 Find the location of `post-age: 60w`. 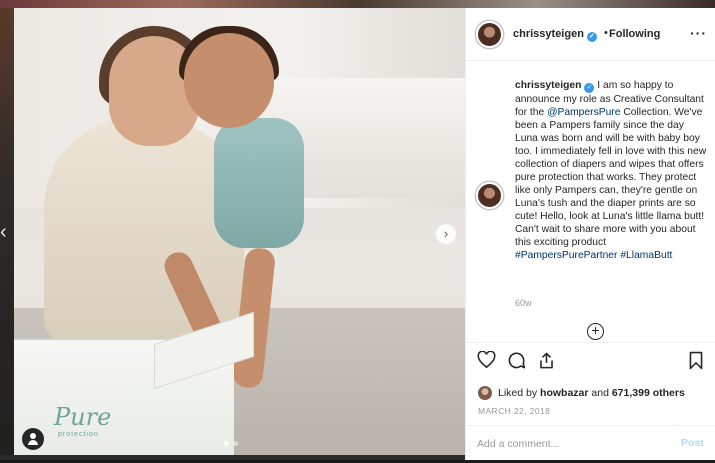

post-age: 60w is located at coordinates (523, 303).